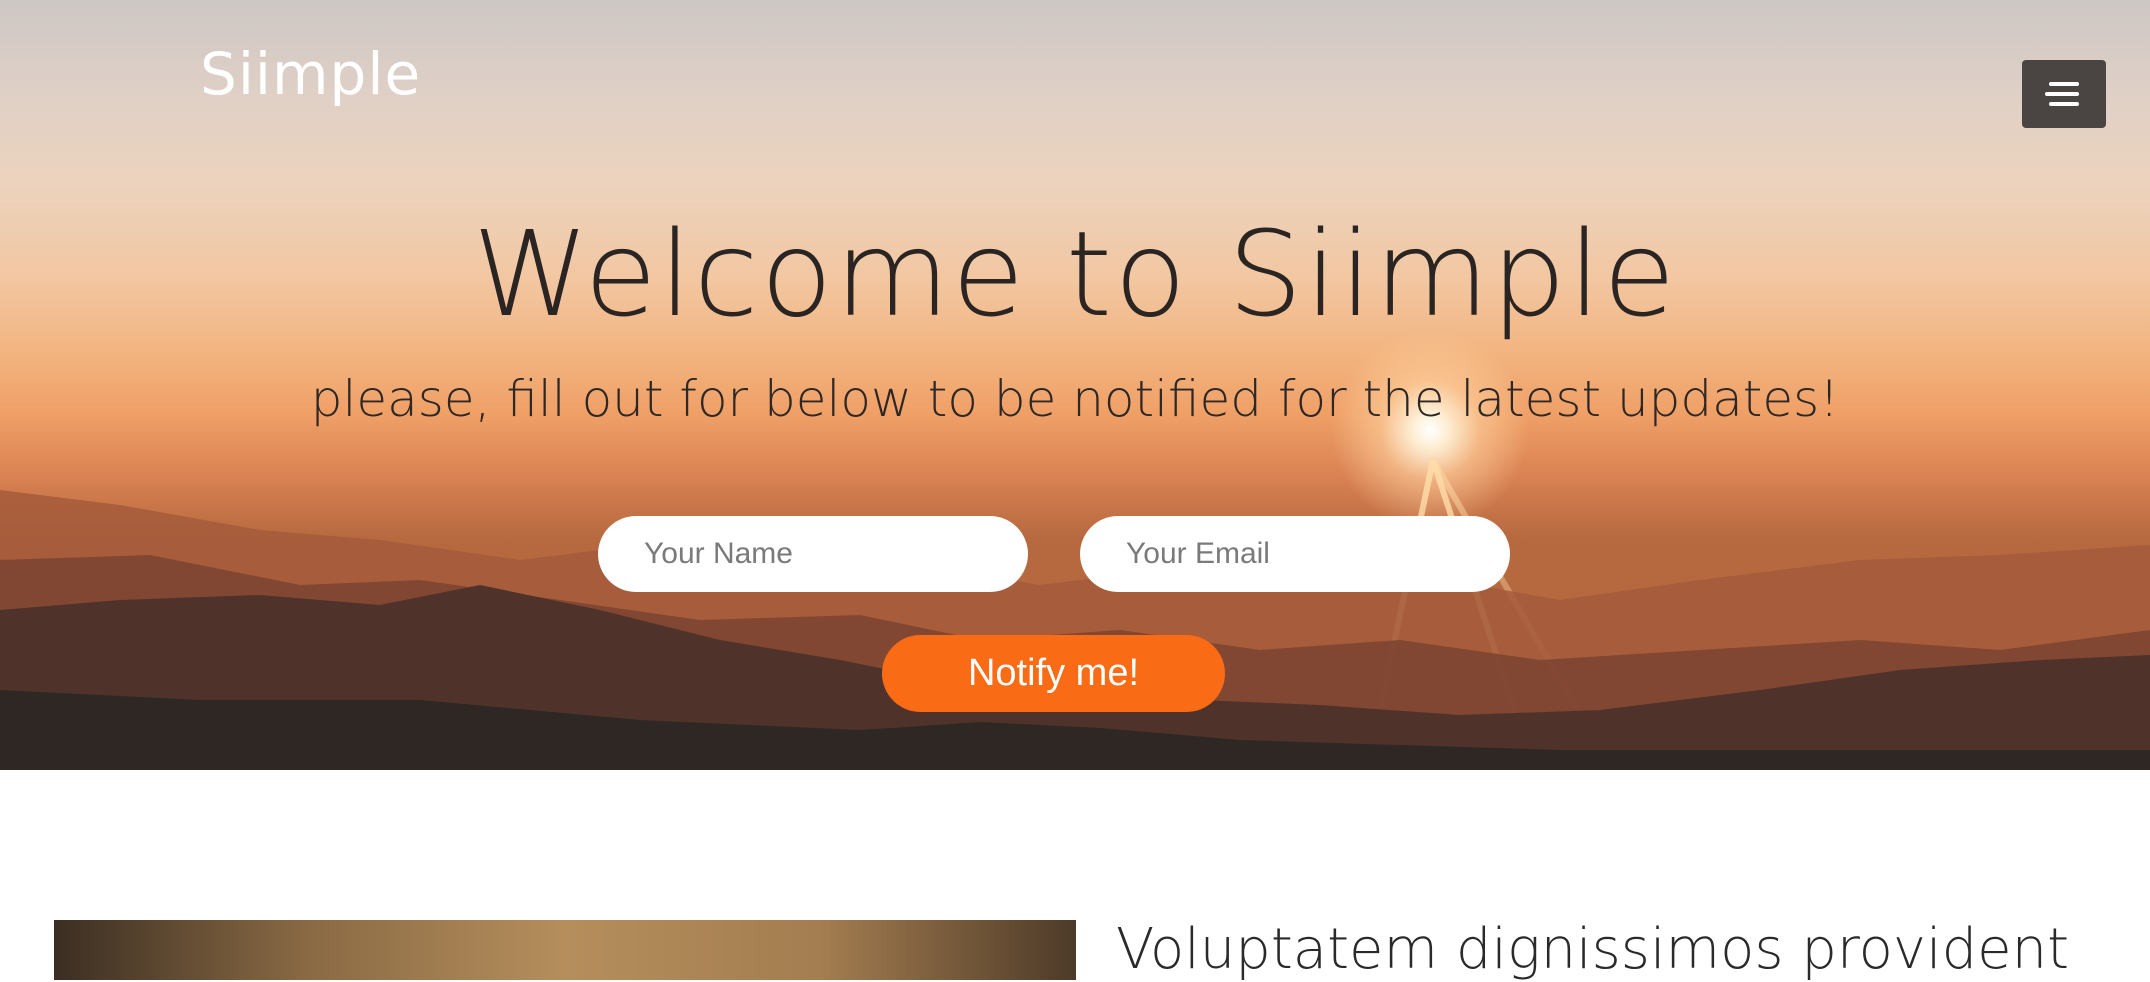  I want to click on feature-image, so click(565, 950).